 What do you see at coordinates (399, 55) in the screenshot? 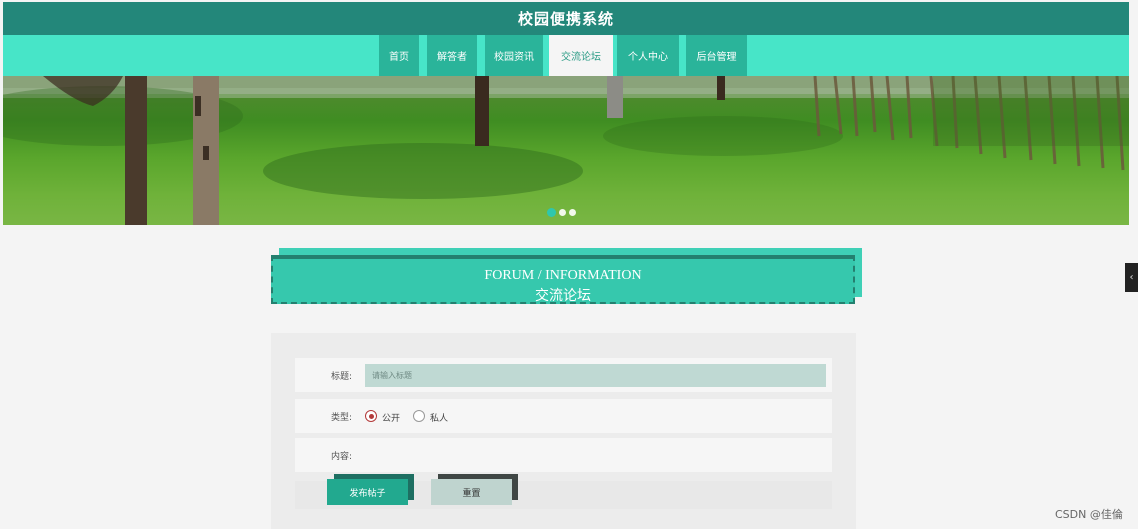
I see `nav-item-home: 首页` at bounding box center [399, 55].